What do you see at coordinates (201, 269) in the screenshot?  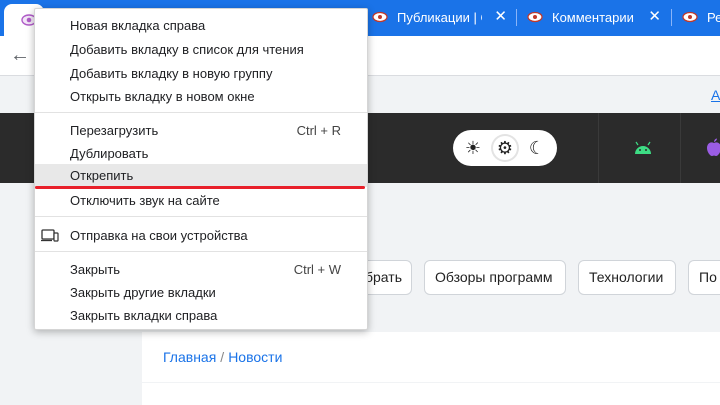 I see `menu-item-close: Закрыть Ctrl + W` at bounding box center [201, 269].